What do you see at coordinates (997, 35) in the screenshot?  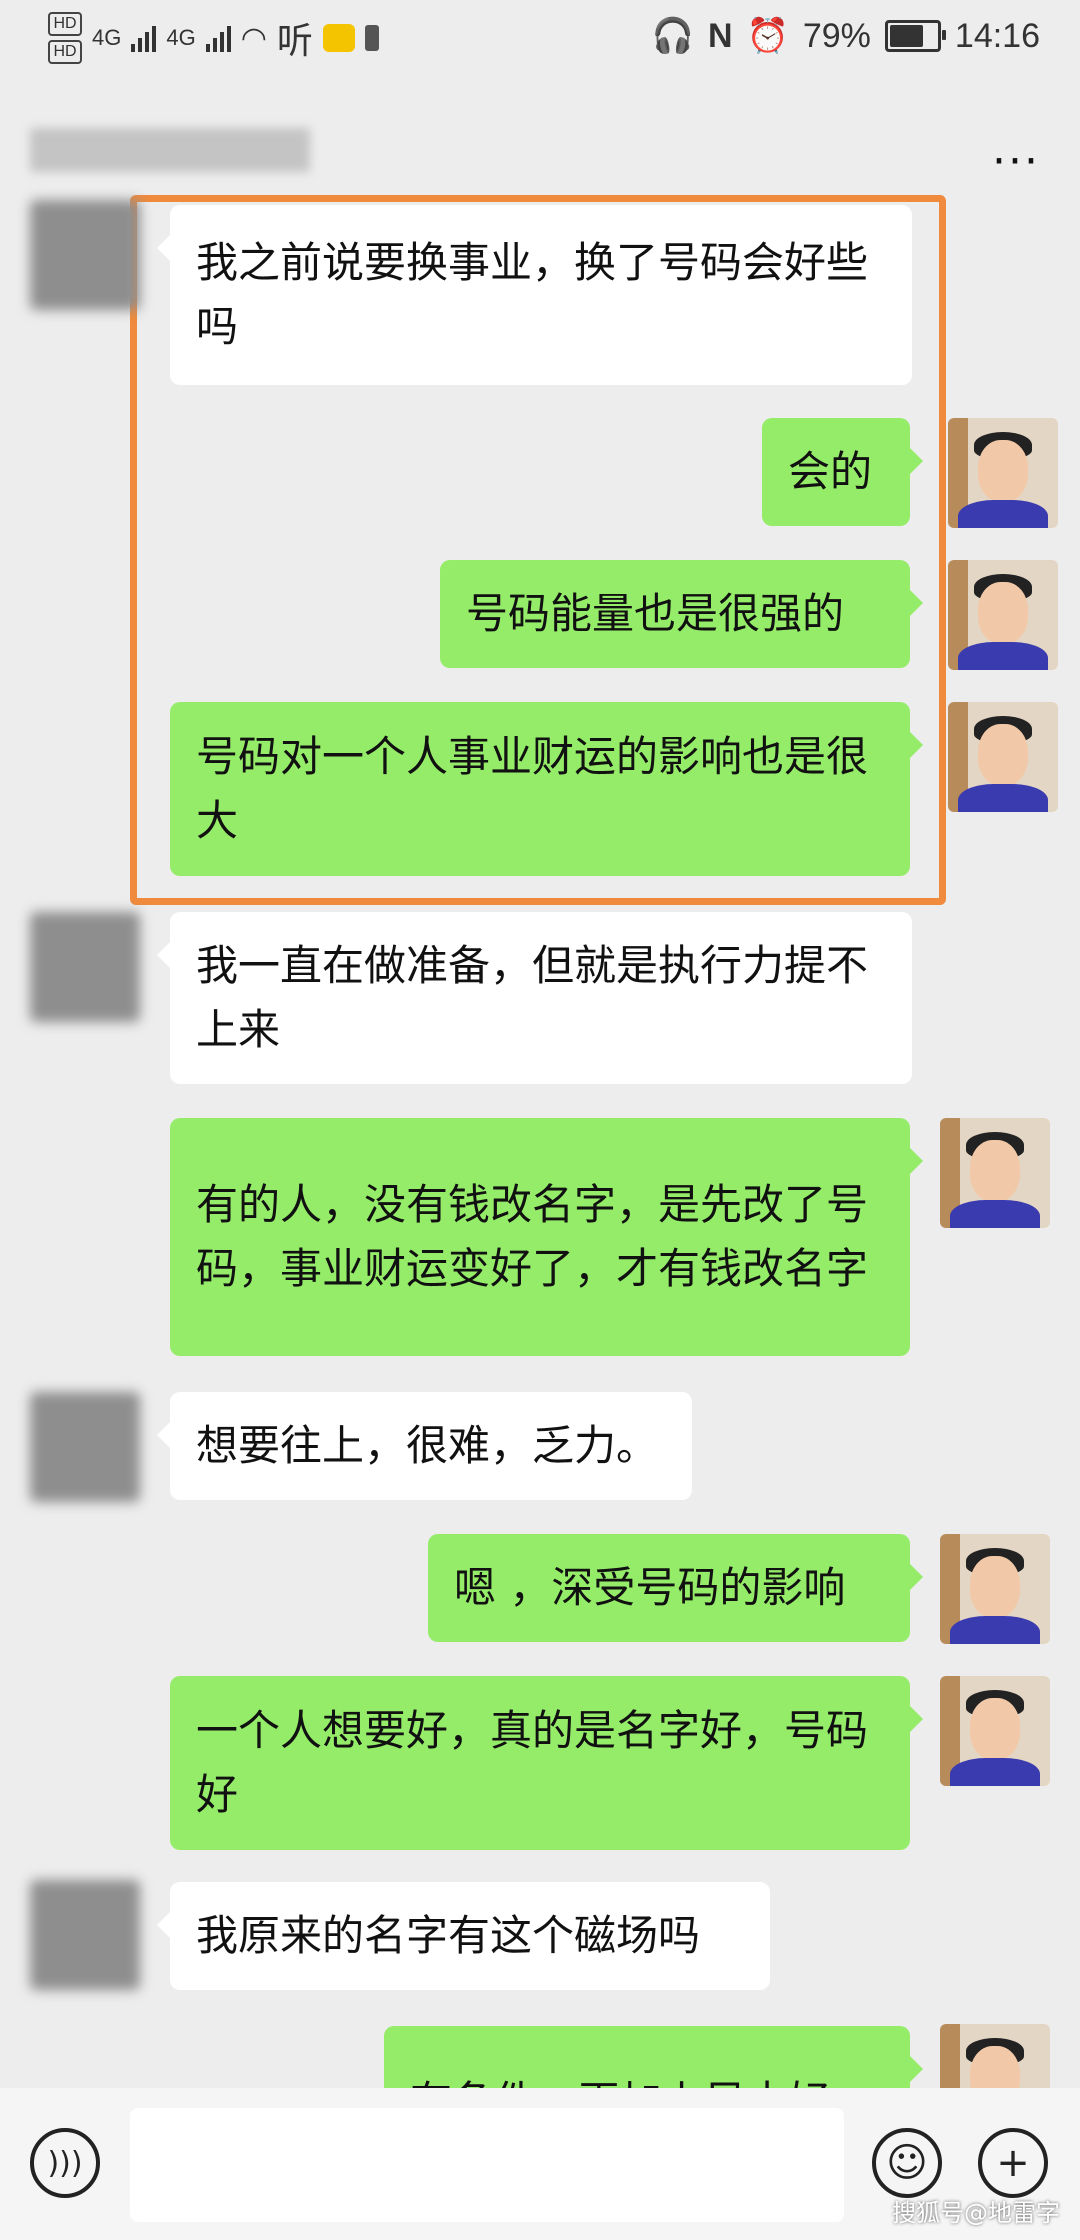 I see `clock: 14:16` at bounding box center [997, 35].